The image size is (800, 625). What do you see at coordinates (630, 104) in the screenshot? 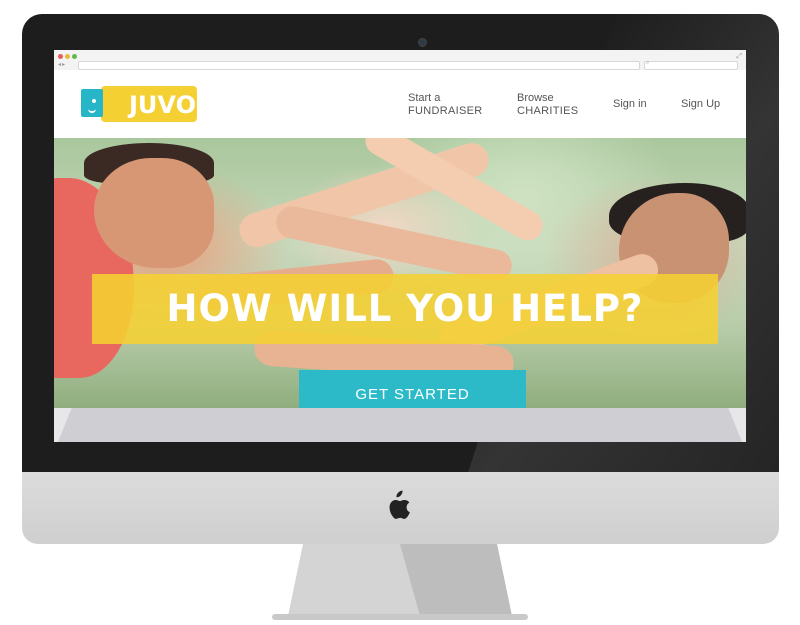
I see `sign-in-link: Sign in` at bounding box center [630, 104].